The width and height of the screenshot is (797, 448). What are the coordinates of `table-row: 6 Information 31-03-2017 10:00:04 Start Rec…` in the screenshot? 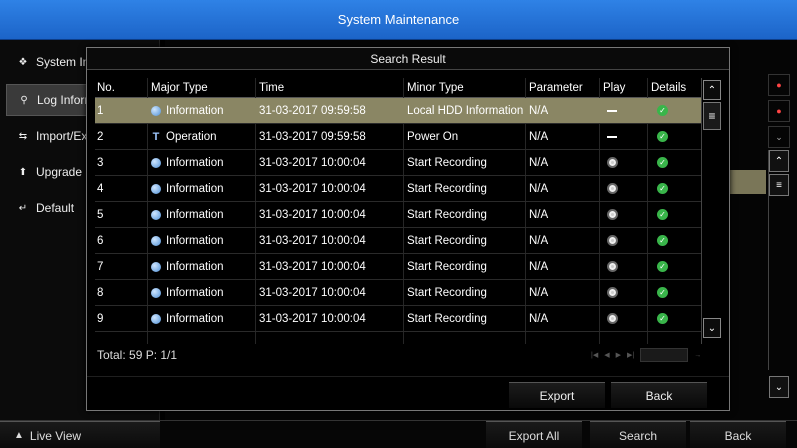 It's located at (398, 241).